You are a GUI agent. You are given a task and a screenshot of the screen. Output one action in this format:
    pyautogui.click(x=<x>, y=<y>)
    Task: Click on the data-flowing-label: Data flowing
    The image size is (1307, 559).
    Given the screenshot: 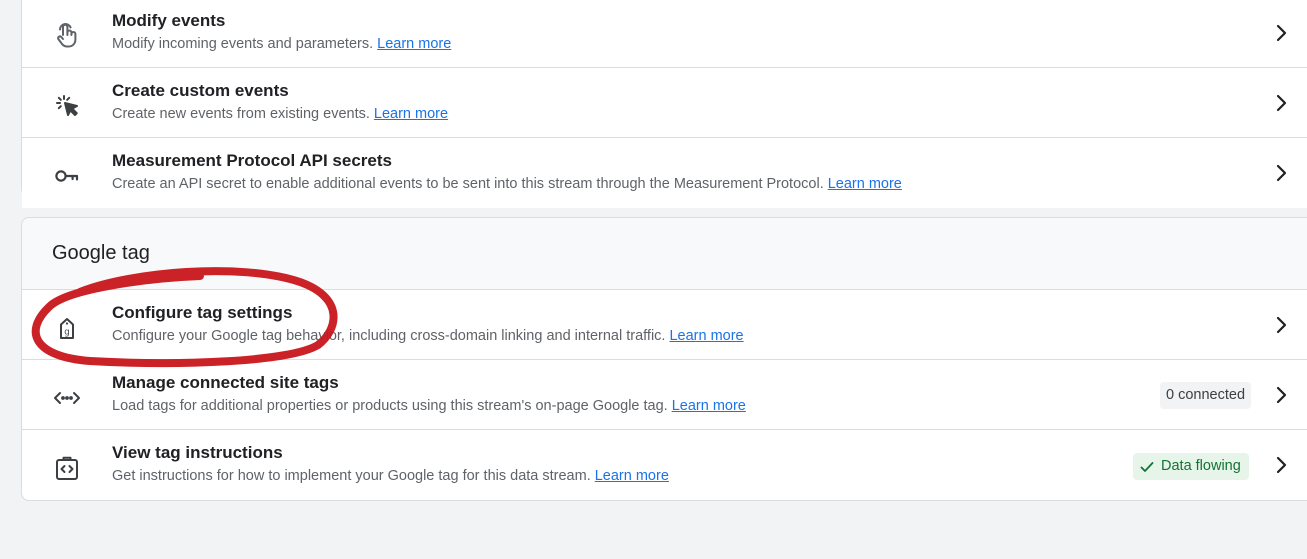 What is the action you would take?
    pyautogui.click(x=1201, y=466)
    